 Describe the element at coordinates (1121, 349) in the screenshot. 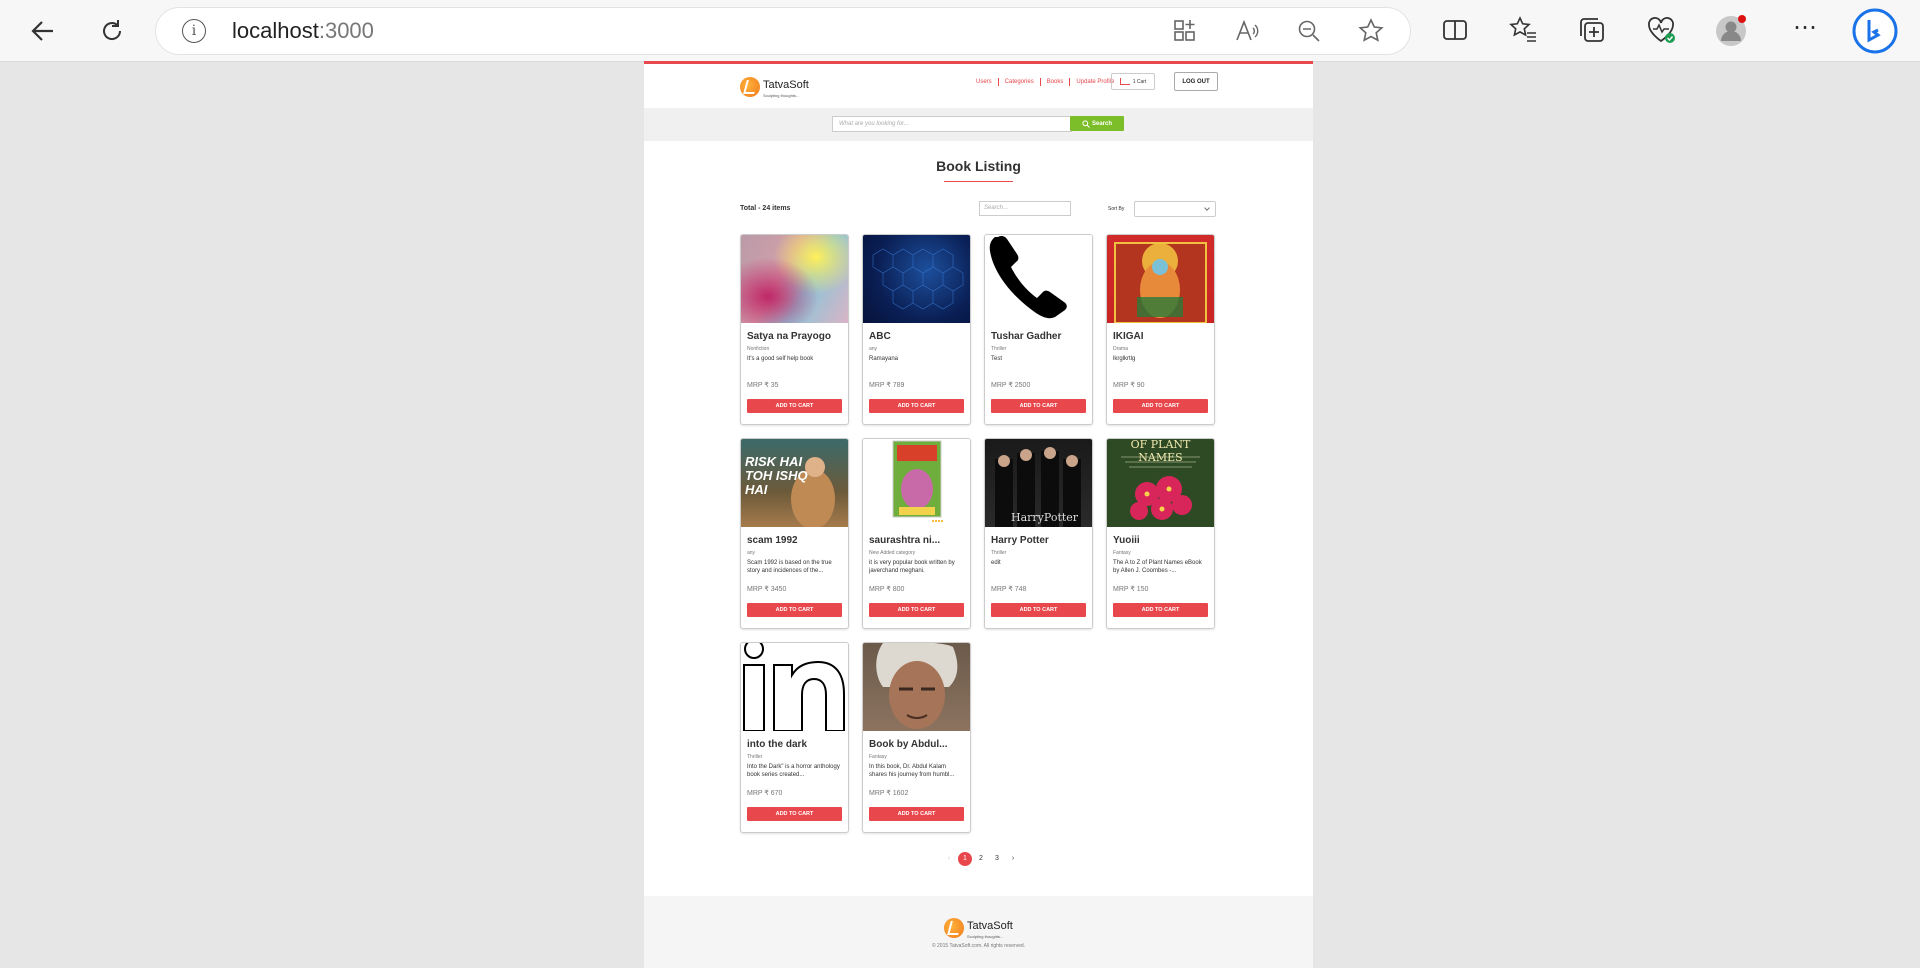

I see `book-category: Drama` at that location.